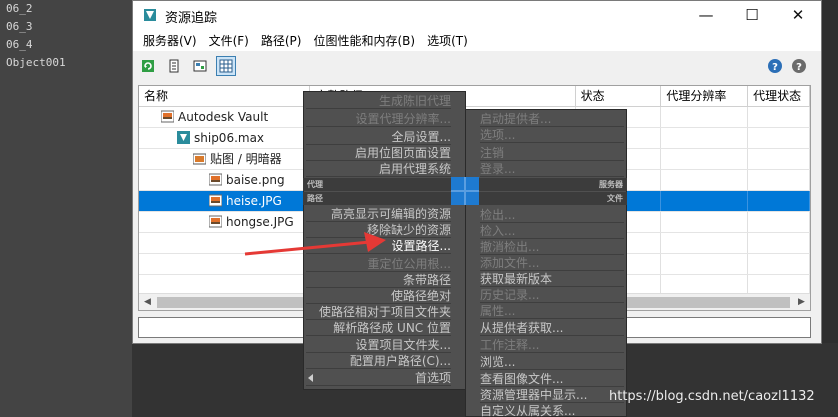 The width and height of the screenshot is (838, 417). I want to click on asset-name: heise.JPG, so click(254, 201).